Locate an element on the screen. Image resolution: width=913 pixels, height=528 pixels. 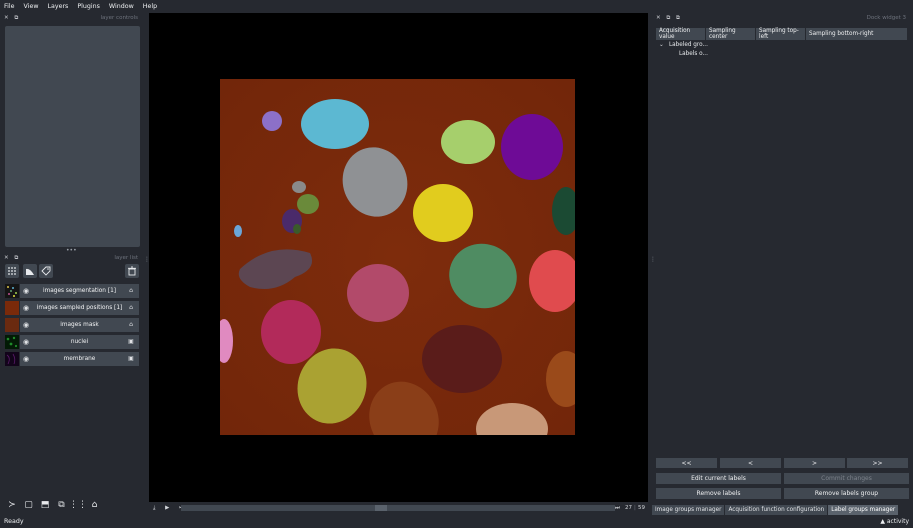
labels-icon is located at coordinates (46, 271).